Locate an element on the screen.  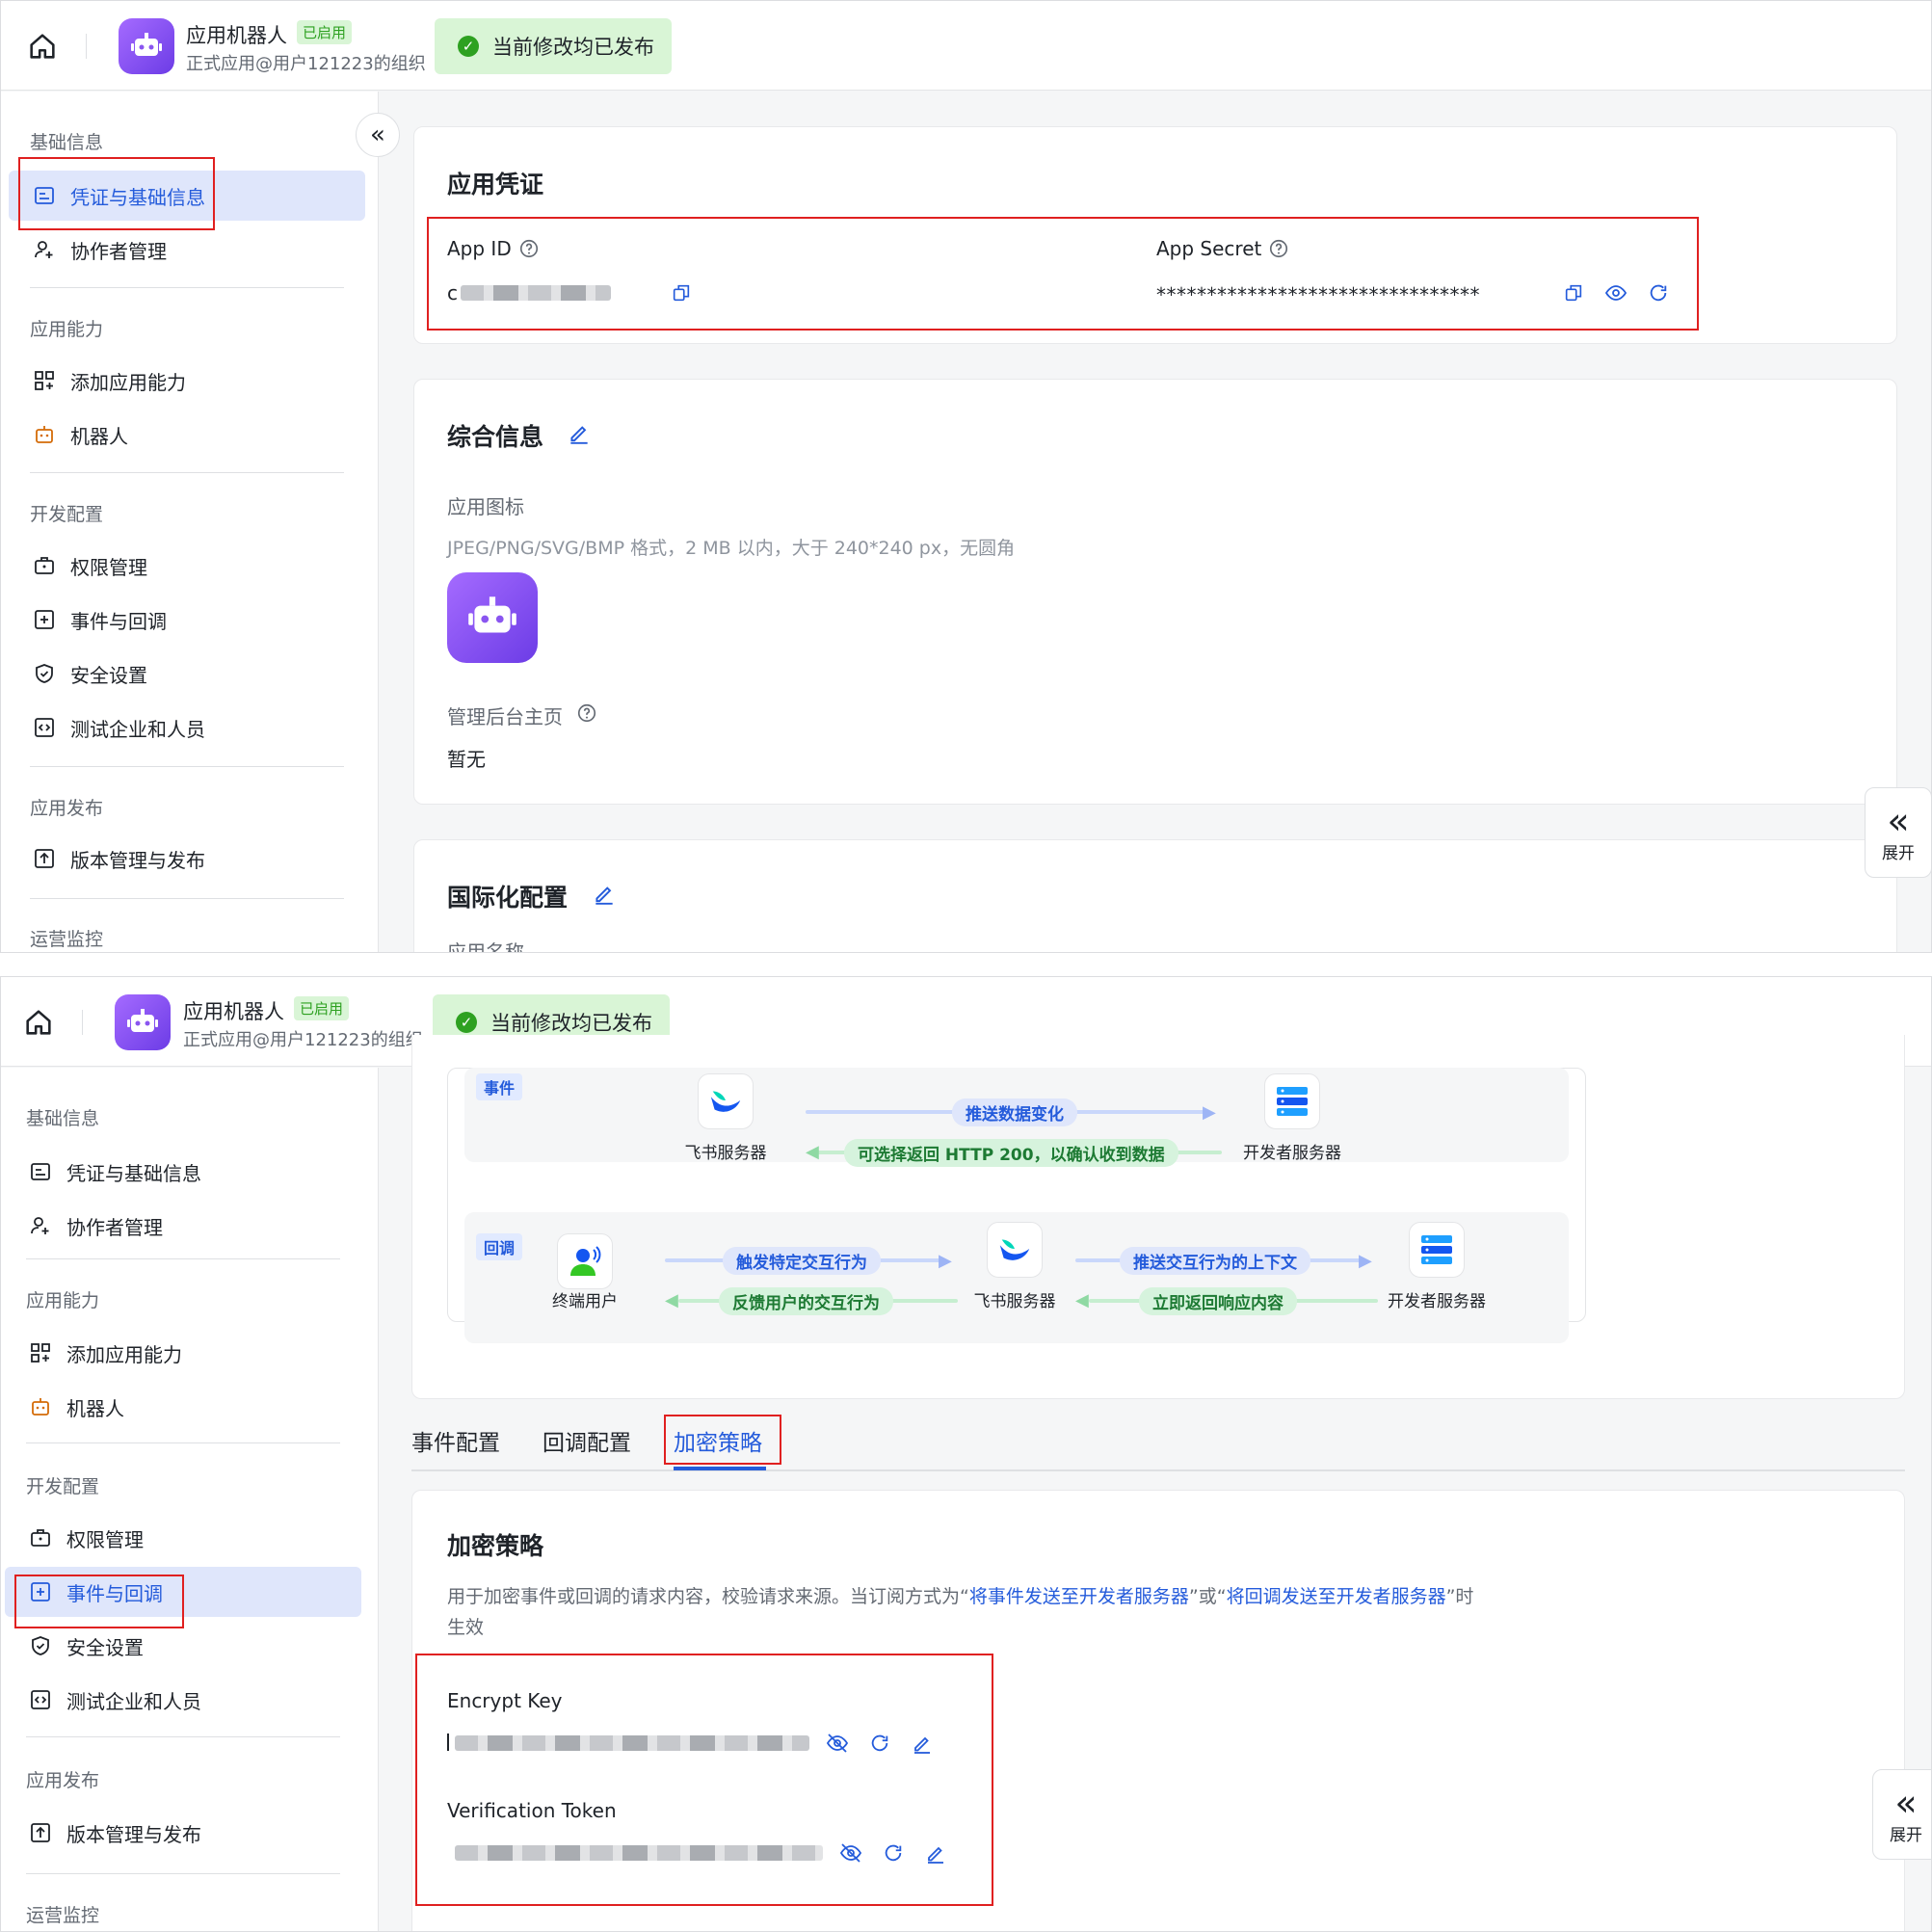
sidebar-item-label: 权限管理 is located at coordinates (108, 567).